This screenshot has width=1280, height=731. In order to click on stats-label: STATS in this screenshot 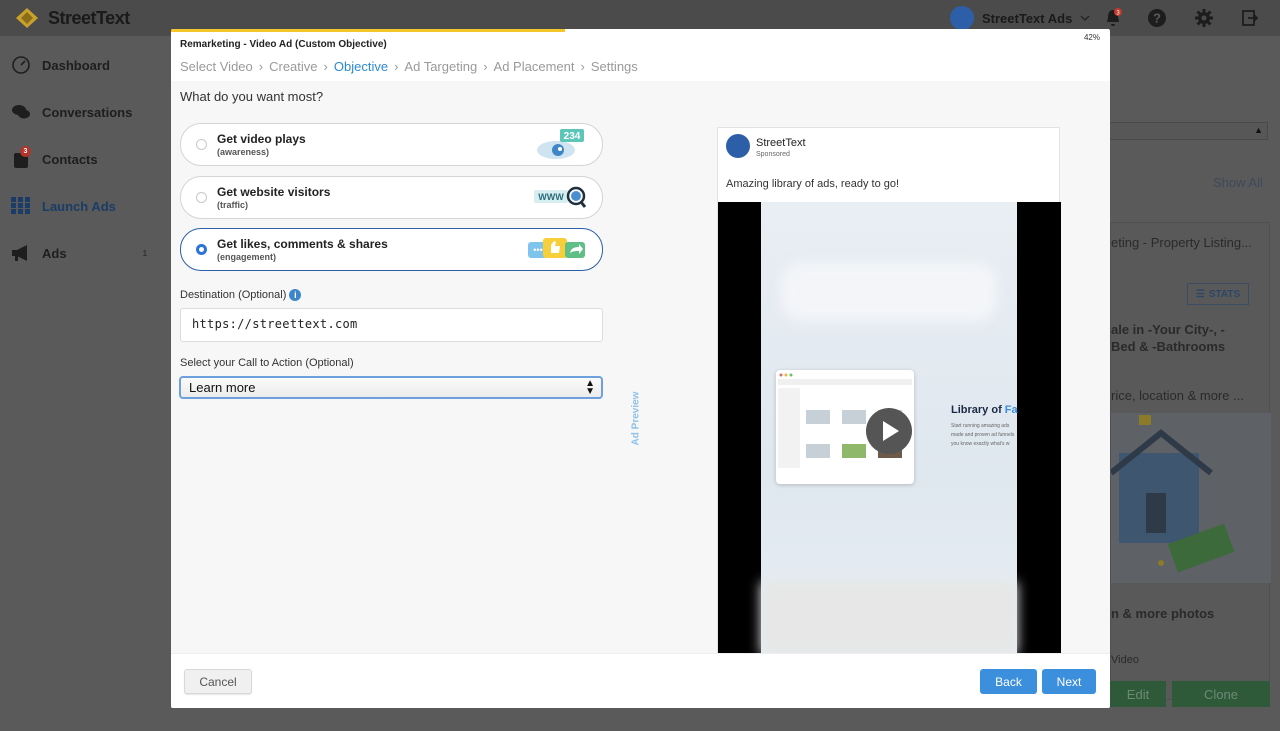, I will do `click(1224, 294)`.